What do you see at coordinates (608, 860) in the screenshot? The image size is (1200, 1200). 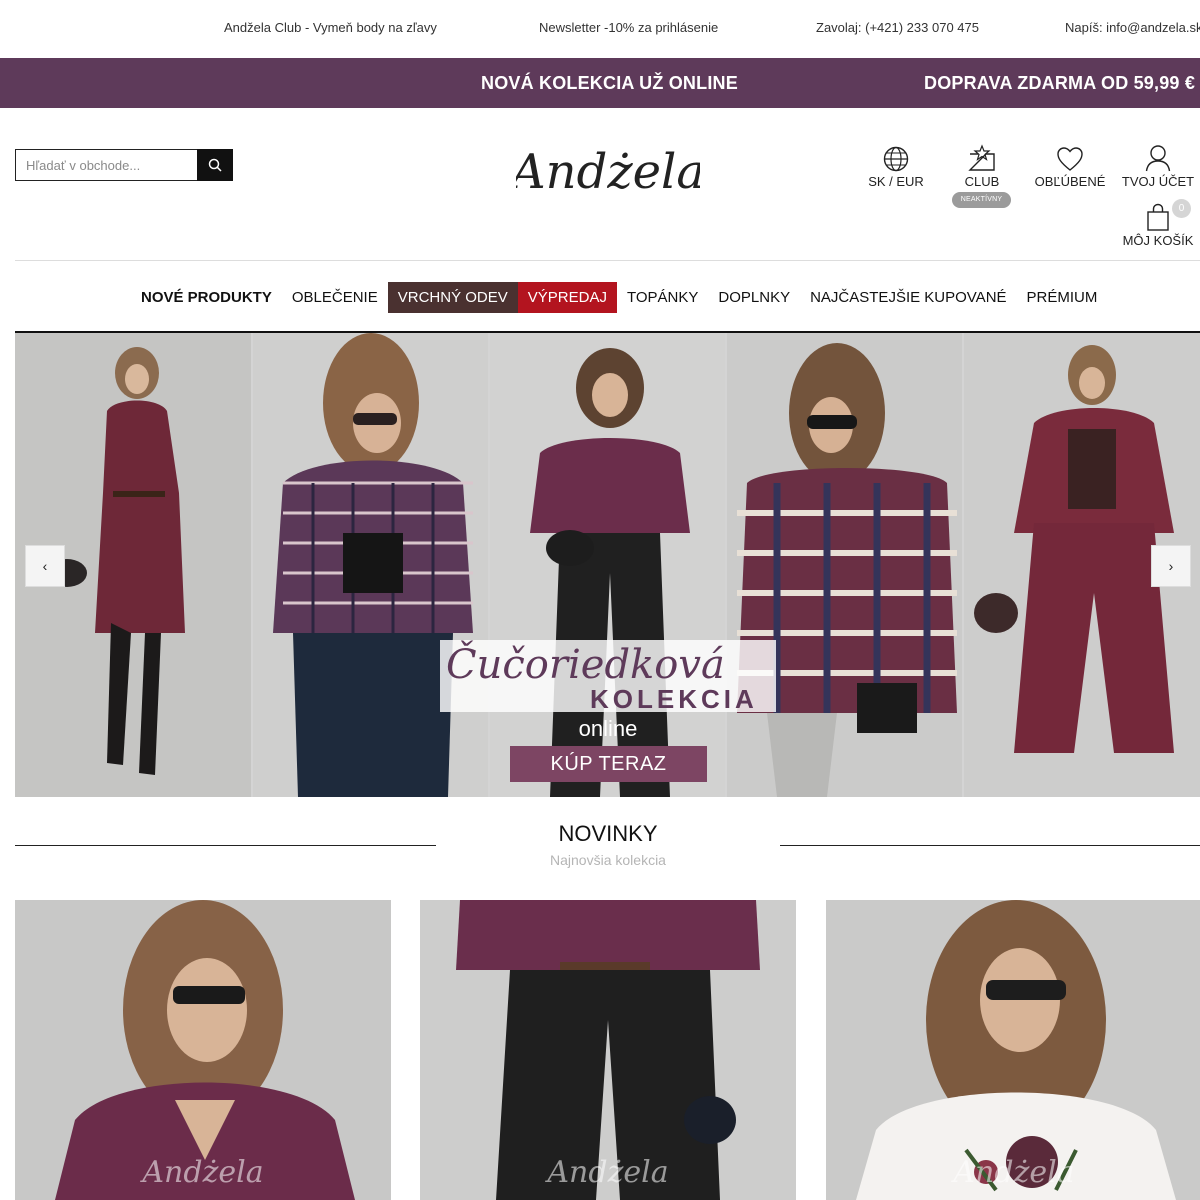 I see `section-subtitle: Najnovšia kolekcia` at bounding box center [608, 860].